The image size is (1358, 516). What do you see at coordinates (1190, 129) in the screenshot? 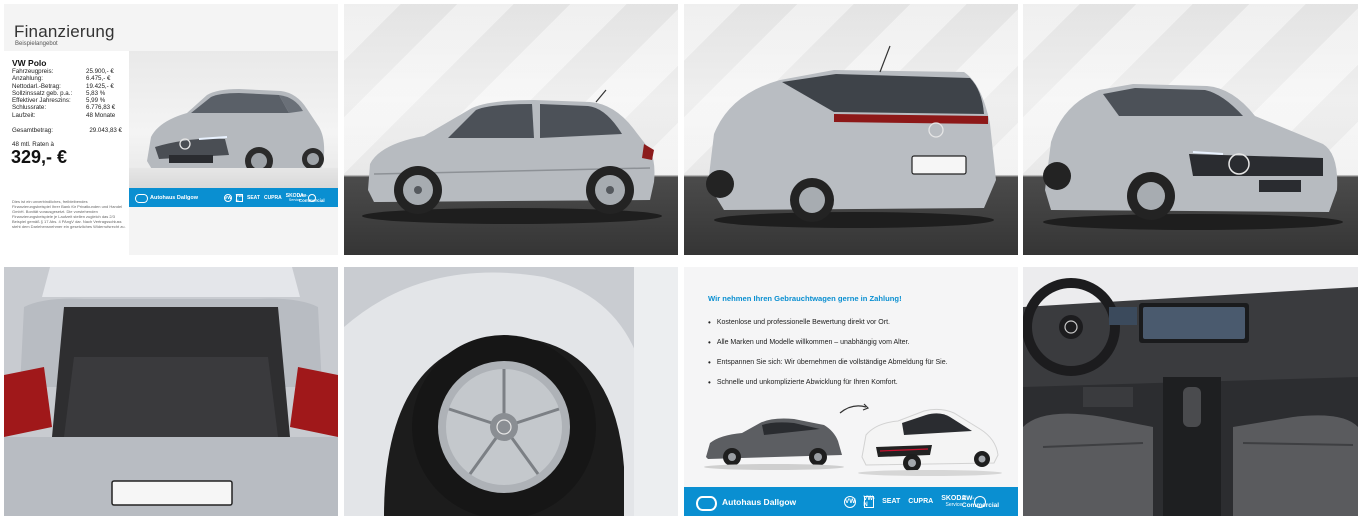
I see `car-front-three-quarter-photo` at bounding box center [1190, 129].